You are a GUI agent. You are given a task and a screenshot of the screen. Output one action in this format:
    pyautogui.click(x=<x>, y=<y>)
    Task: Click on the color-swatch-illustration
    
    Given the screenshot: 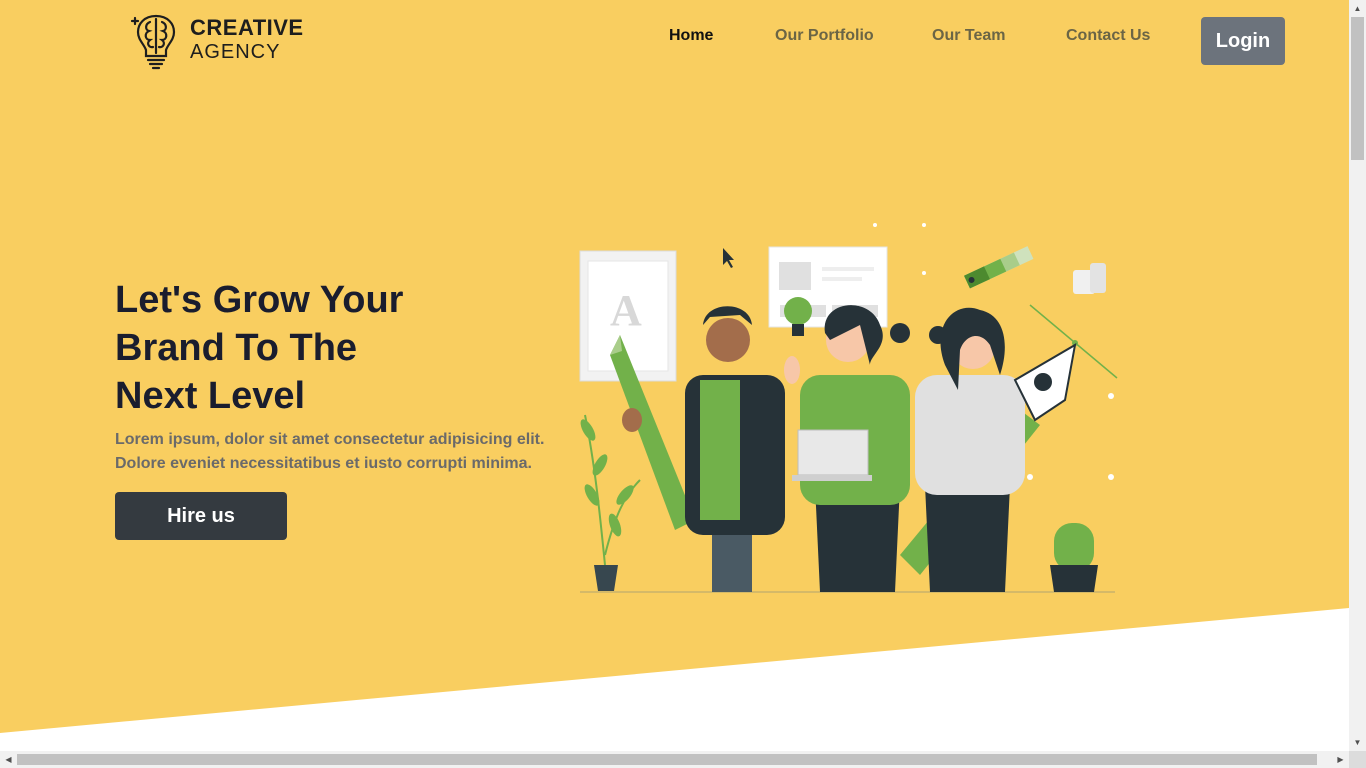 What is the action you would take?
    pyautogui.click(x=999, y=267)
    